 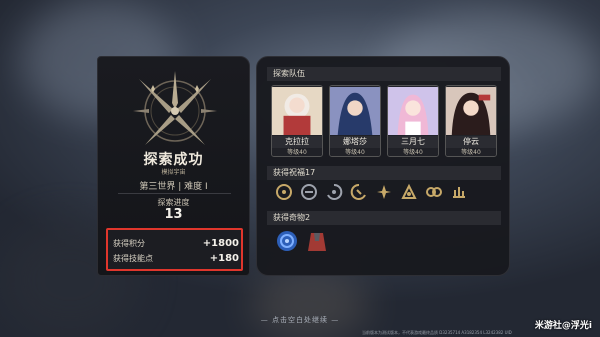 What do you see at coordinates (173, 172) in the screenshot?
I see `result-subtitle: 模拟宇宙` at bounding box center [173, 172].